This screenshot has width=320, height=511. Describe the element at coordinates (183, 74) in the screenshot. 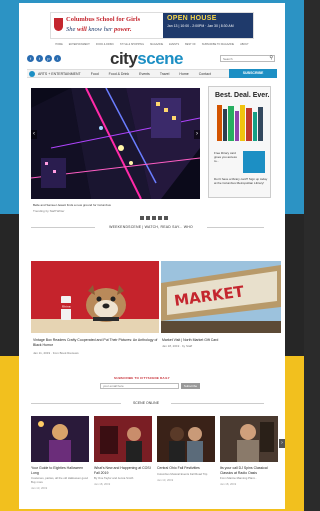

I see `nav-item: Home` at that location.